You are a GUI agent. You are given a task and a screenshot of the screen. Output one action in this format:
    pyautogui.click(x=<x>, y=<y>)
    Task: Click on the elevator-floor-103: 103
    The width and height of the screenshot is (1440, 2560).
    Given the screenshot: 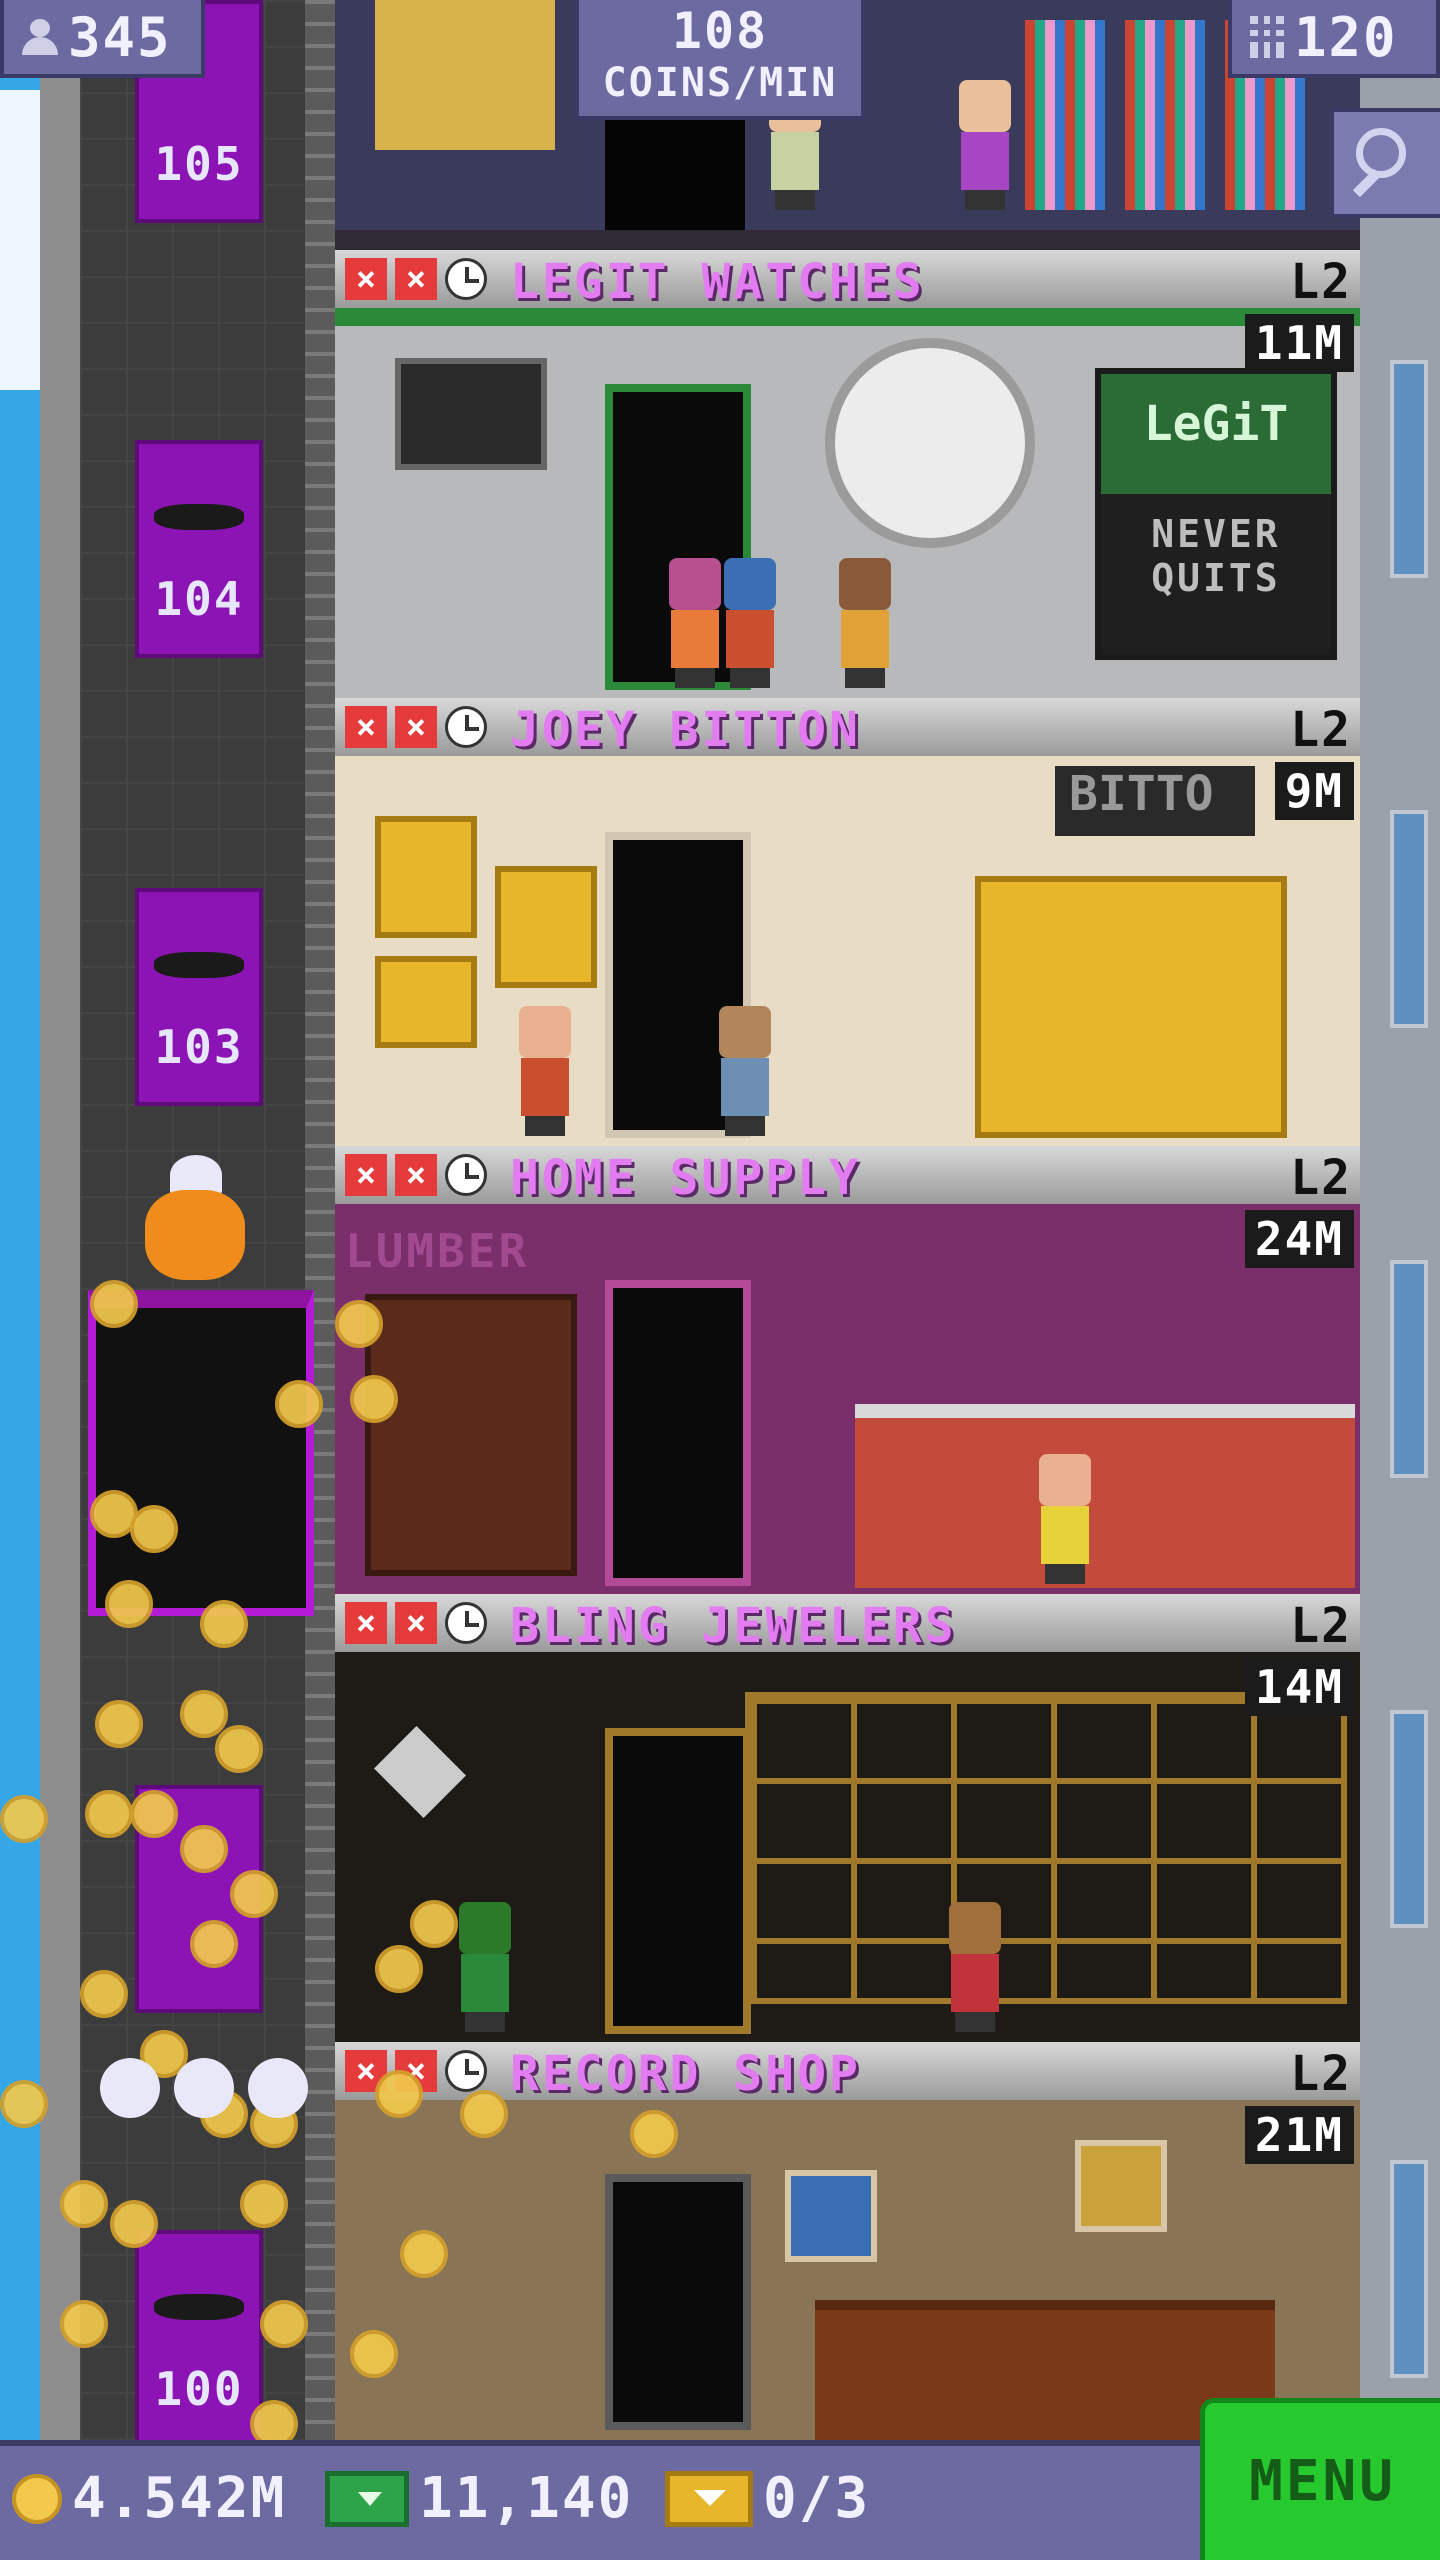 What is the action you would take?
    pyautogui.click(x=199, y=997)
    